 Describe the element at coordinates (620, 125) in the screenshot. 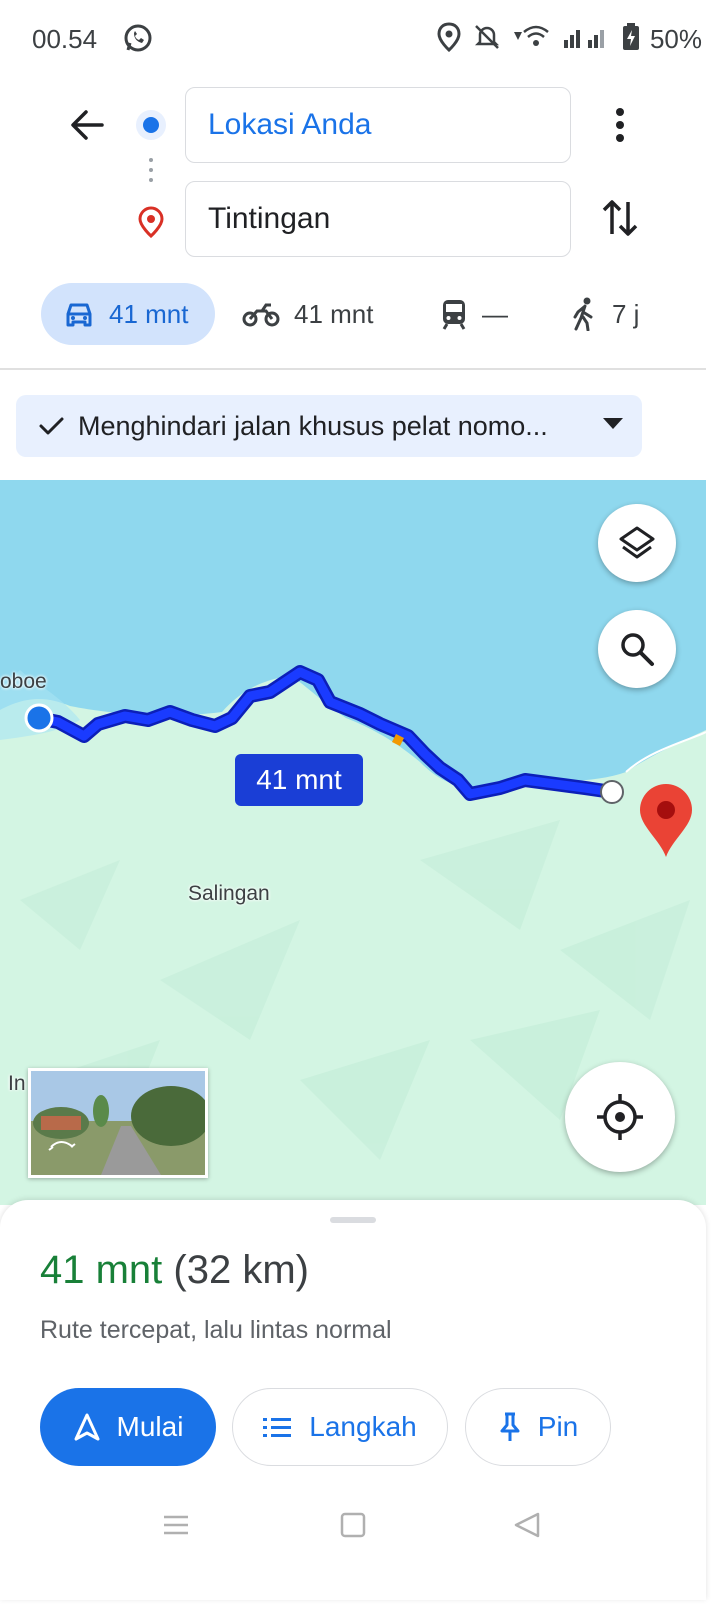

I see `more-vert-icon` at that location.